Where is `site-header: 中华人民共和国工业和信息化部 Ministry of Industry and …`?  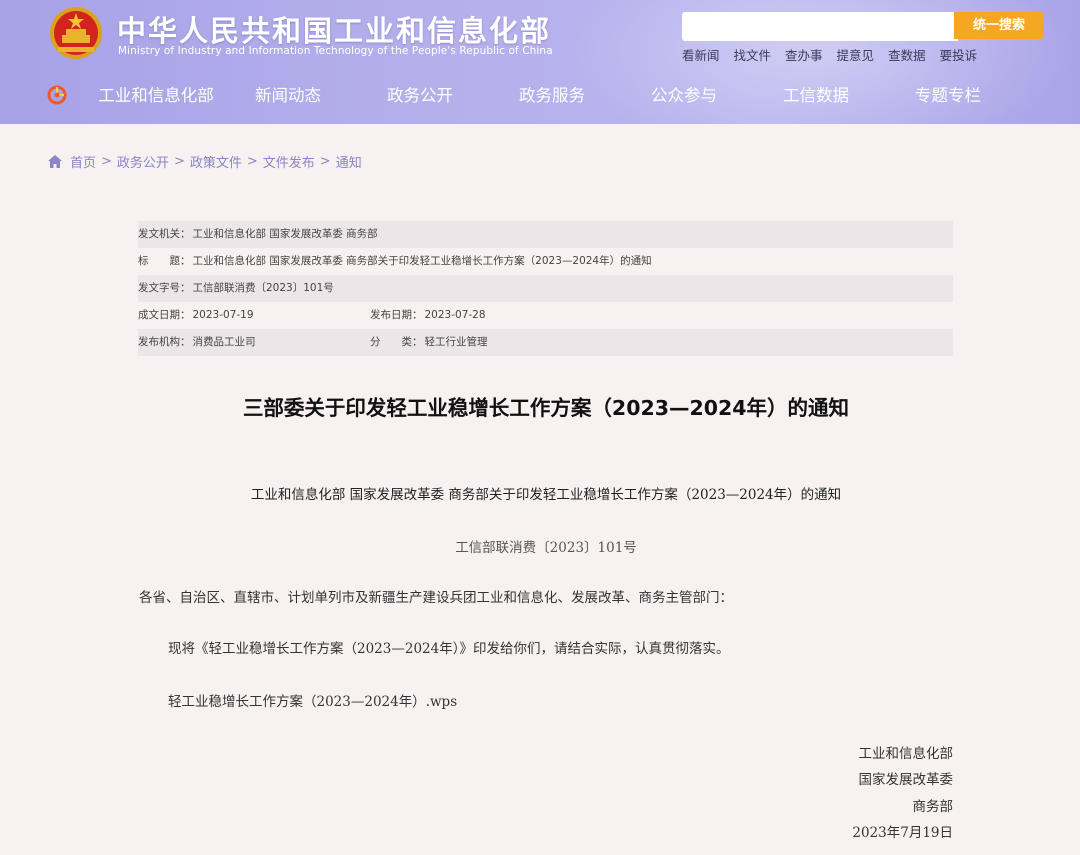 site-header: 中华人民共和国工业和信息化部 Ministry of Industry and … is located at coordinates (540, 62).